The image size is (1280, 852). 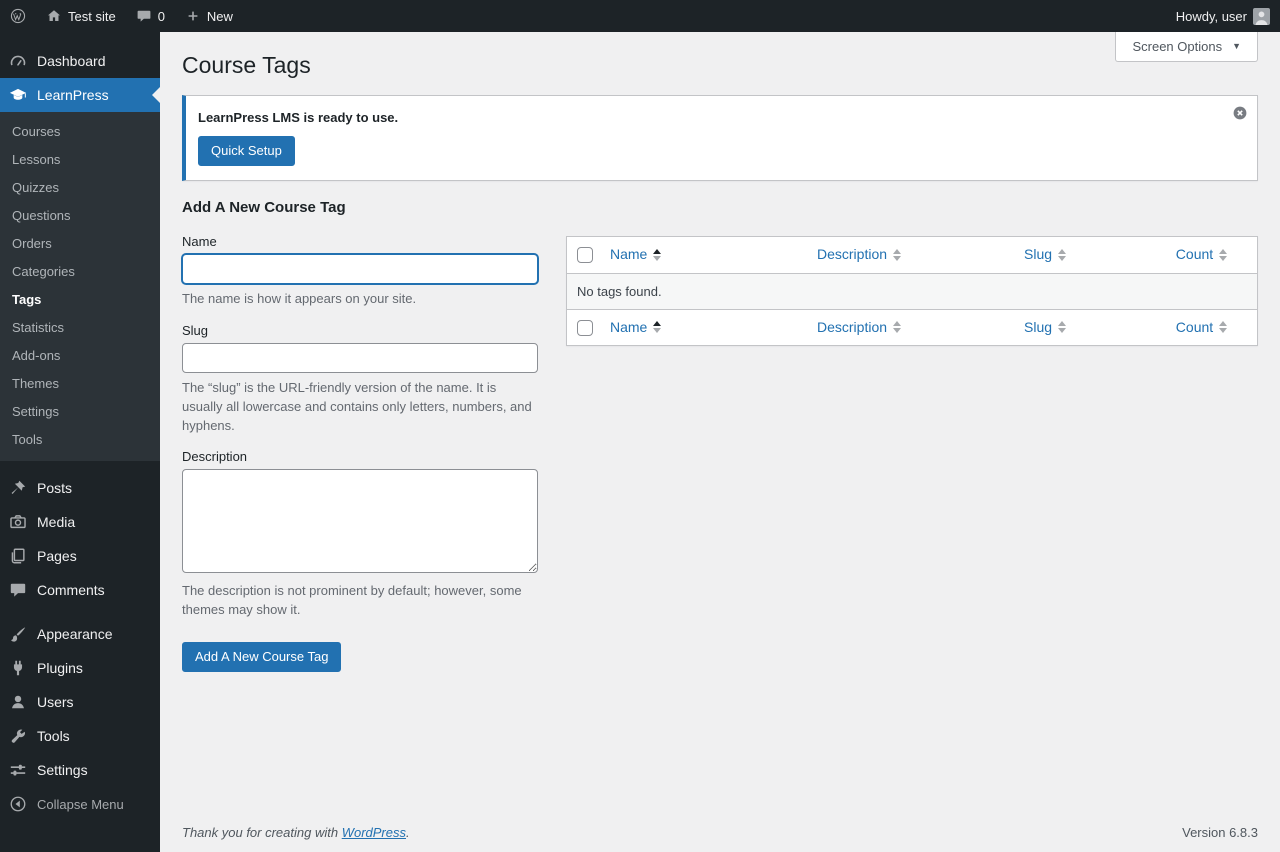 What do you see at coordinates (80, 131) in the screenshot?
I see `submenu-item-courses: Courses` at bounding box center [80, 131].